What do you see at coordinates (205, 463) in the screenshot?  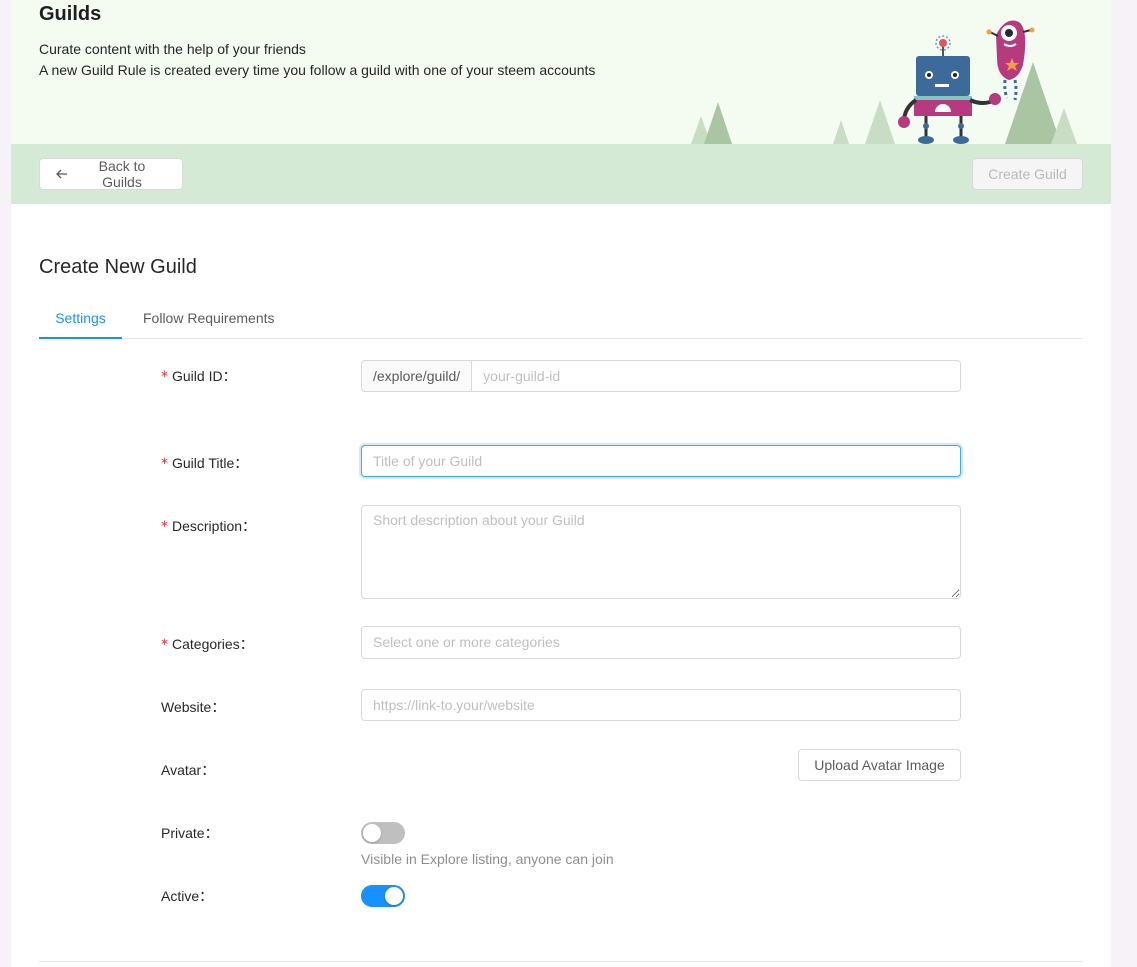 I see `guild-title-label: * Guild Title：` at bounding box center [205, 463].